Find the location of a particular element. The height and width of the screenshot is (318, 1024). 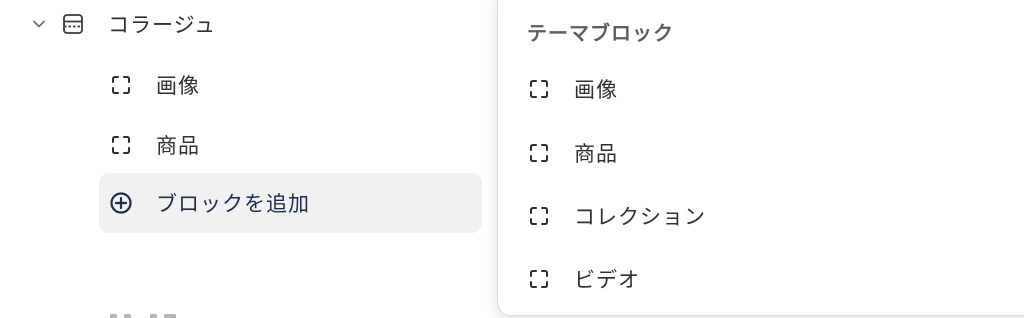

add-block-button: ブロックを追加 is located at coordinates (290, 203).